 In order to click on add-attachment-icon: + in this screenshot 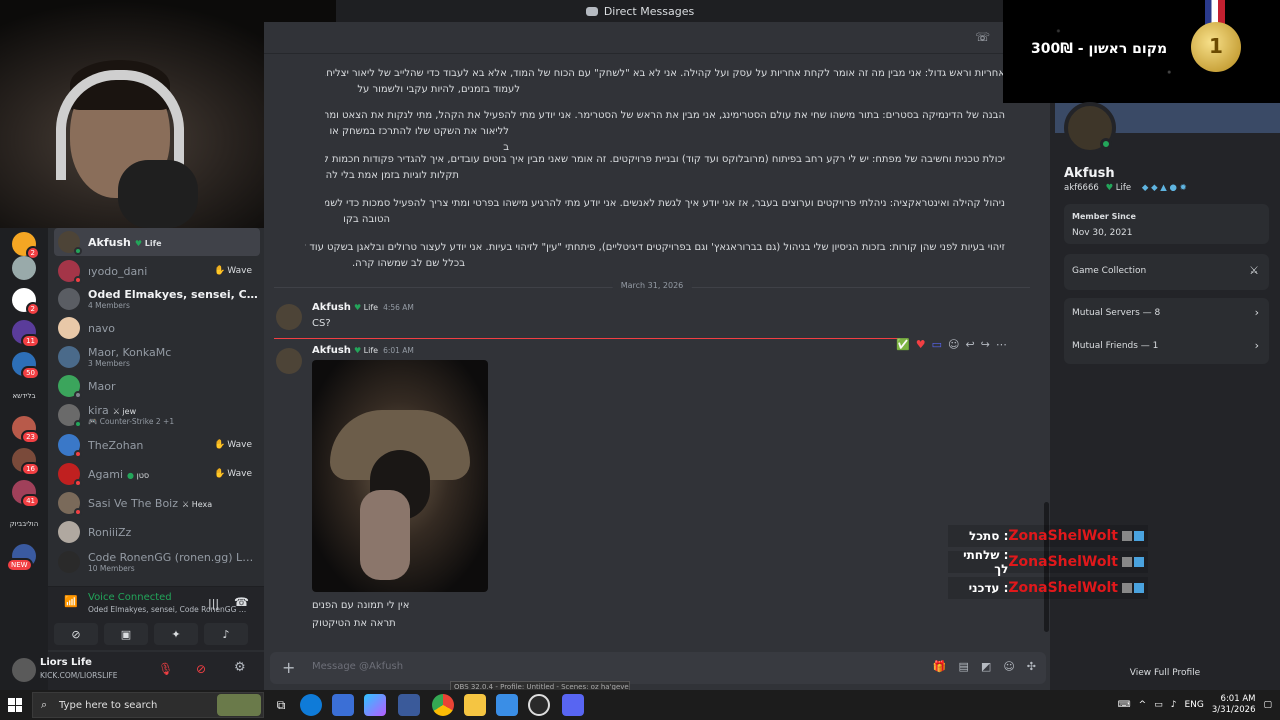, I will do `click(288, 667)`.